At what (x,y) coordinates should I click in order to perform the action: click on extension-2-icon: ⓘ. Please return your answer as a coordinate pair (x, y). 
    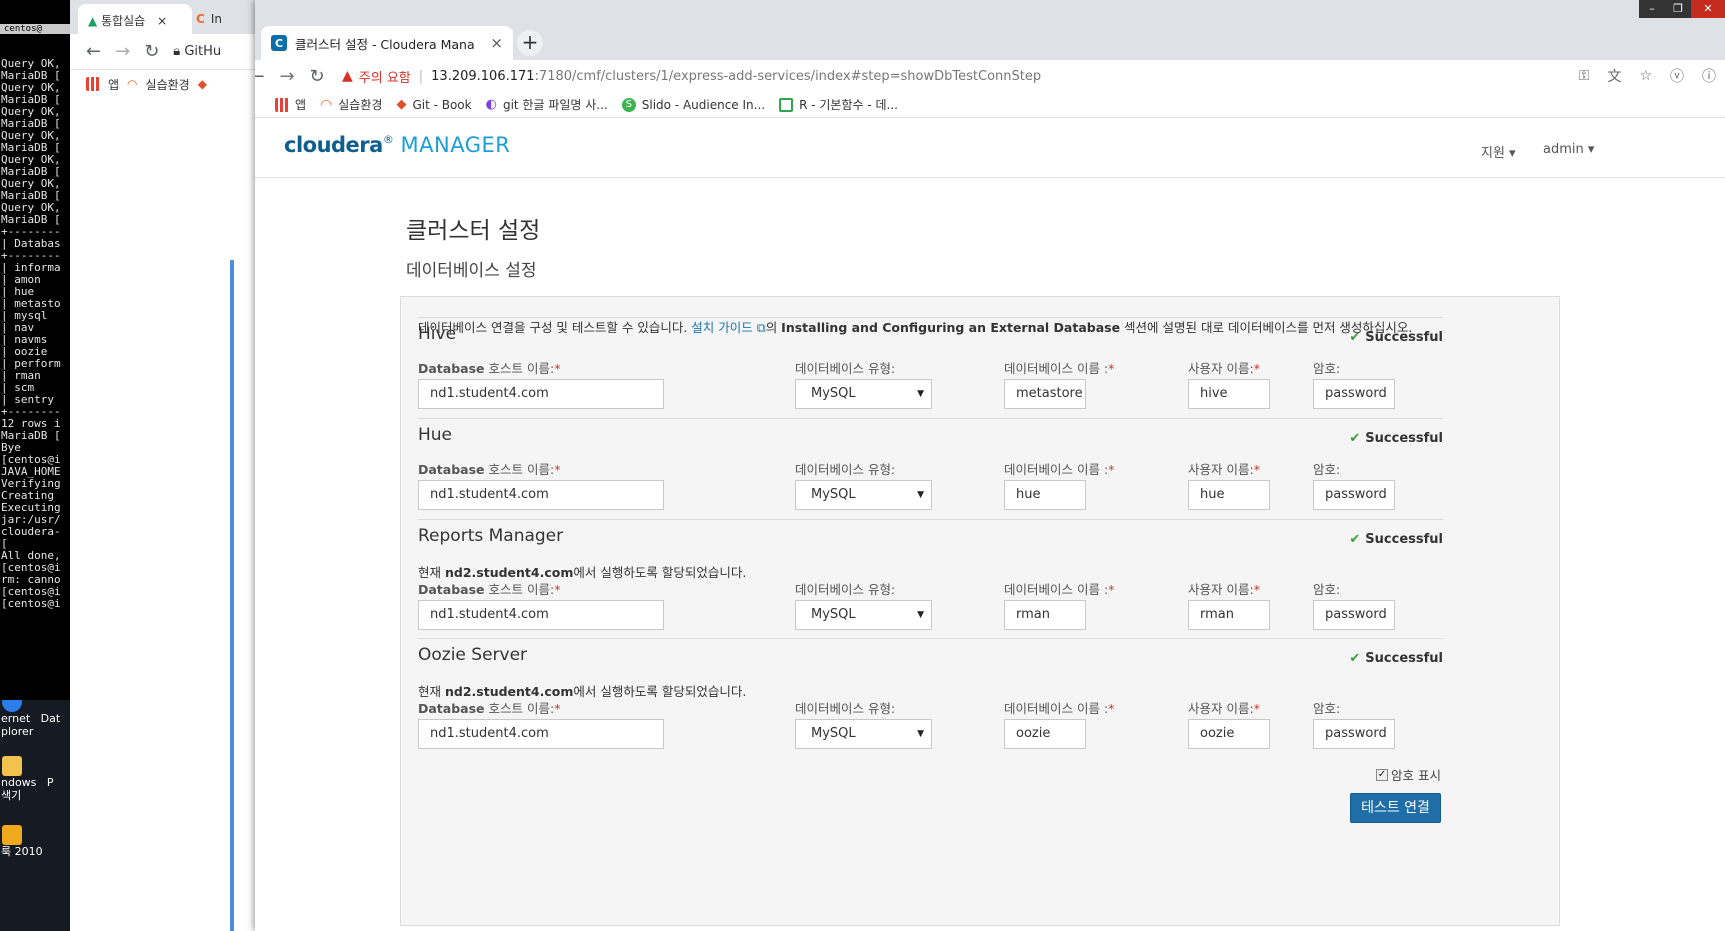
    Looking at the image, I should click on (1709, 76).